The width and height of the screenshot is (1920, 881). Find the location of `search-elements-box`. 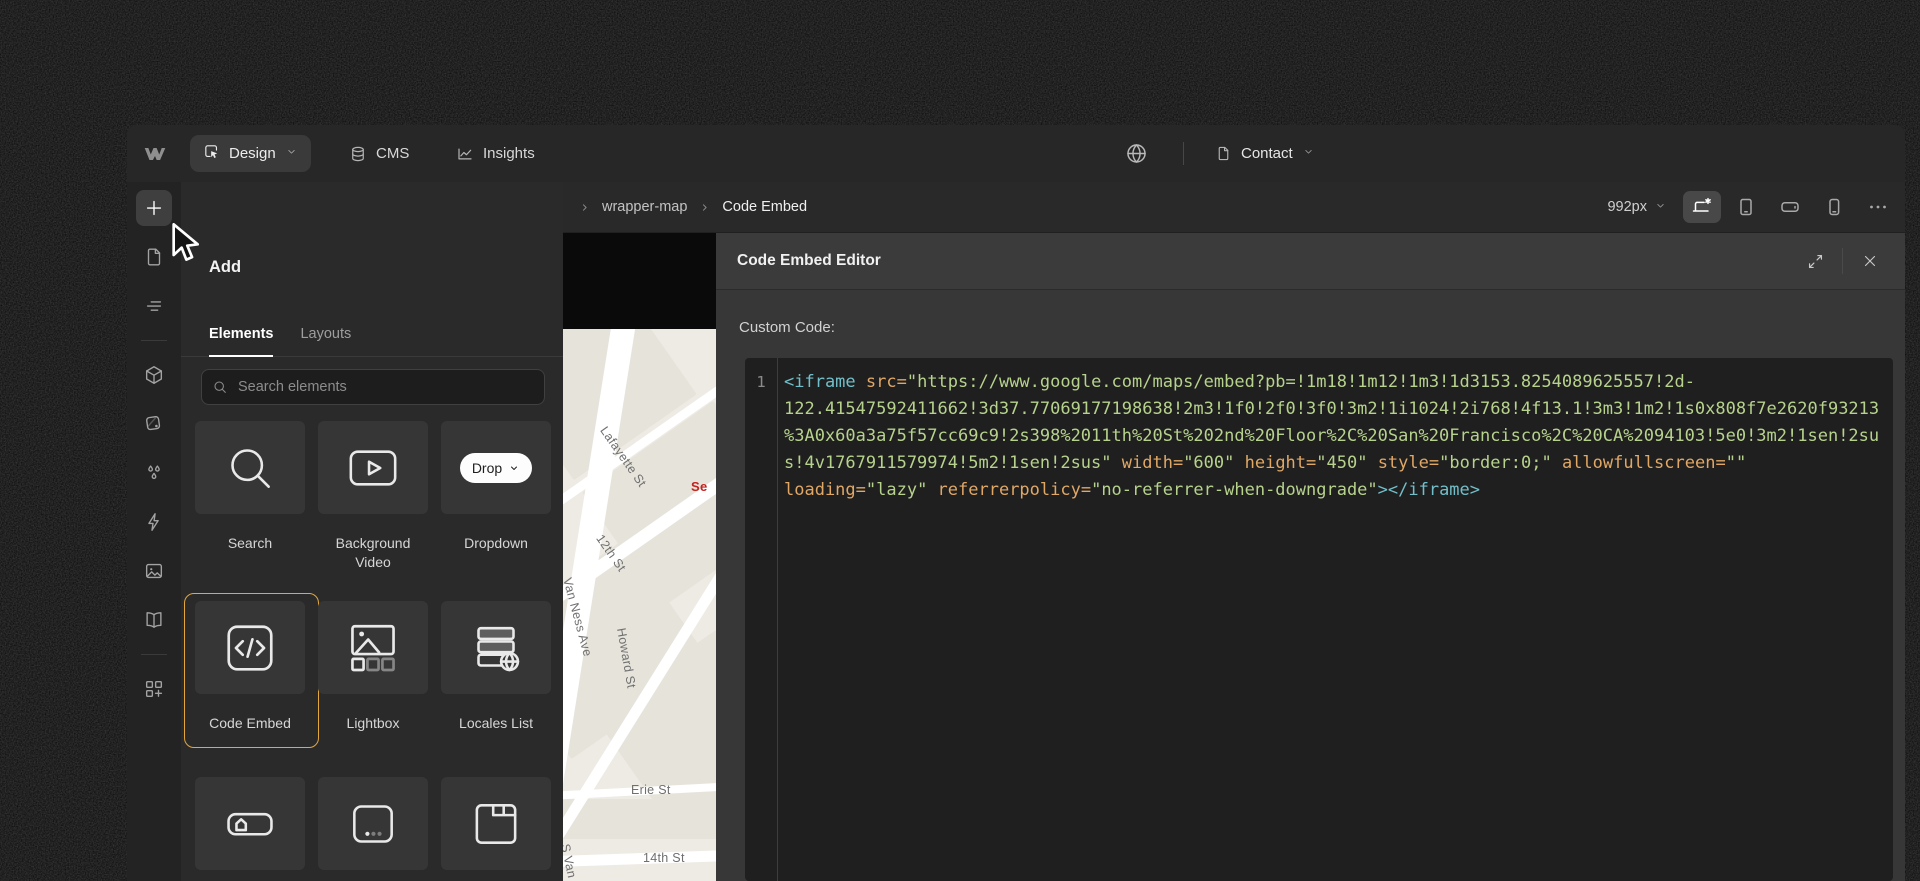

search-elements-box is located at coordinates (373, 387).